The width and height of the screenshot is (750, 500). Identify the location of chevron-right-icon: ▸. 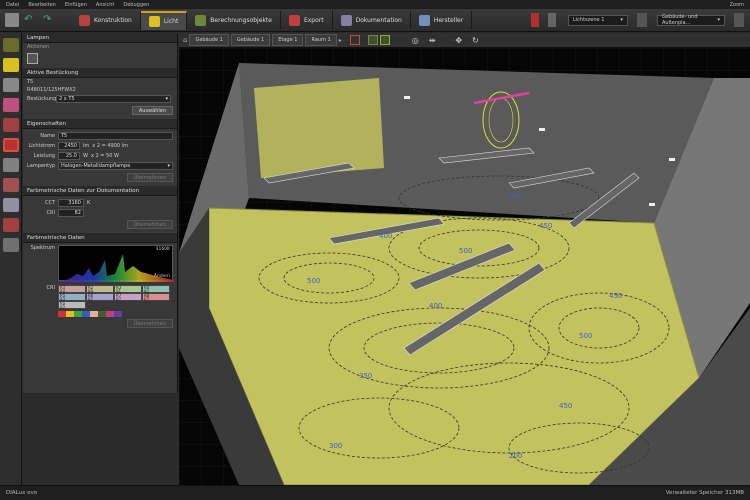
(340, 40).